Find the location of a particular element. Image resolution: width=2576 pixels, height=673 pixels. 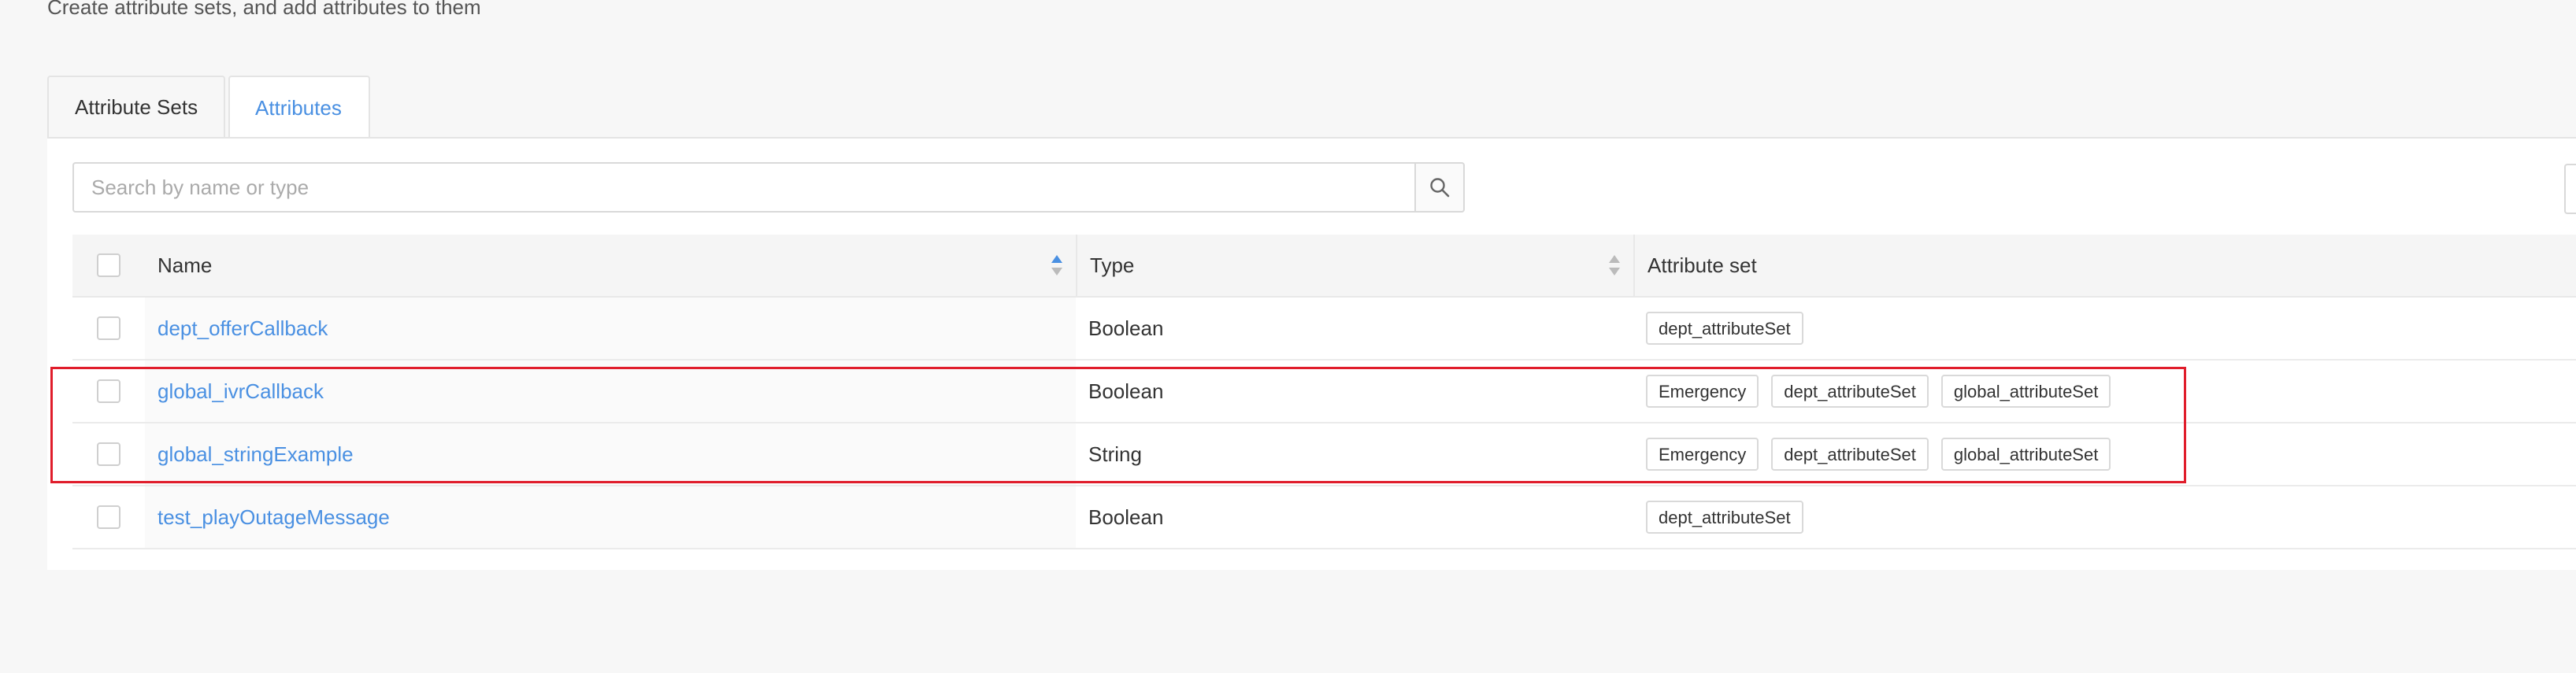

type-cell: String is located at coordinates (1354, 454).